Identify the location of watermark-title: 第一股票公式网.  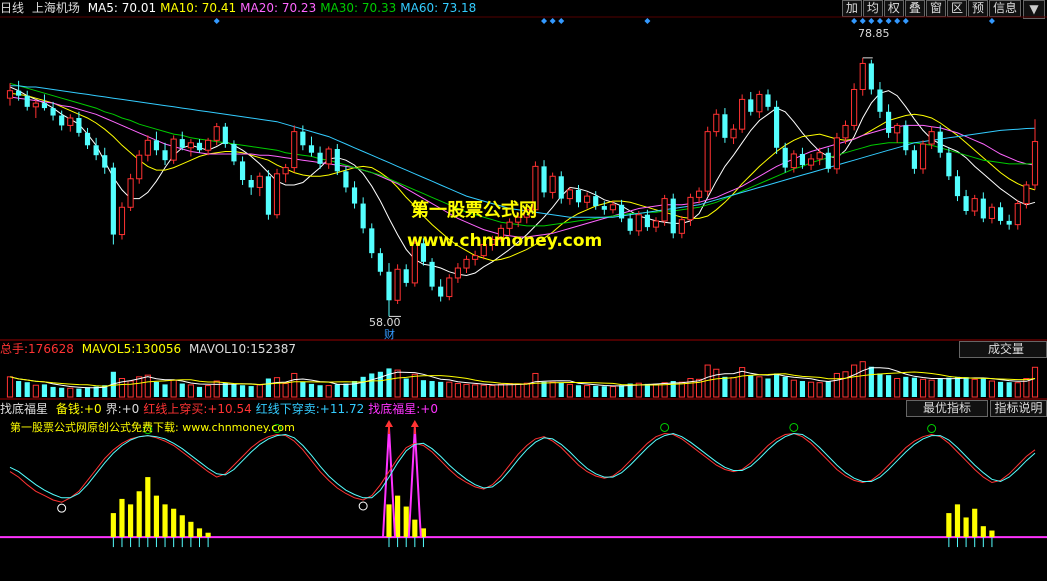
(474, 210).